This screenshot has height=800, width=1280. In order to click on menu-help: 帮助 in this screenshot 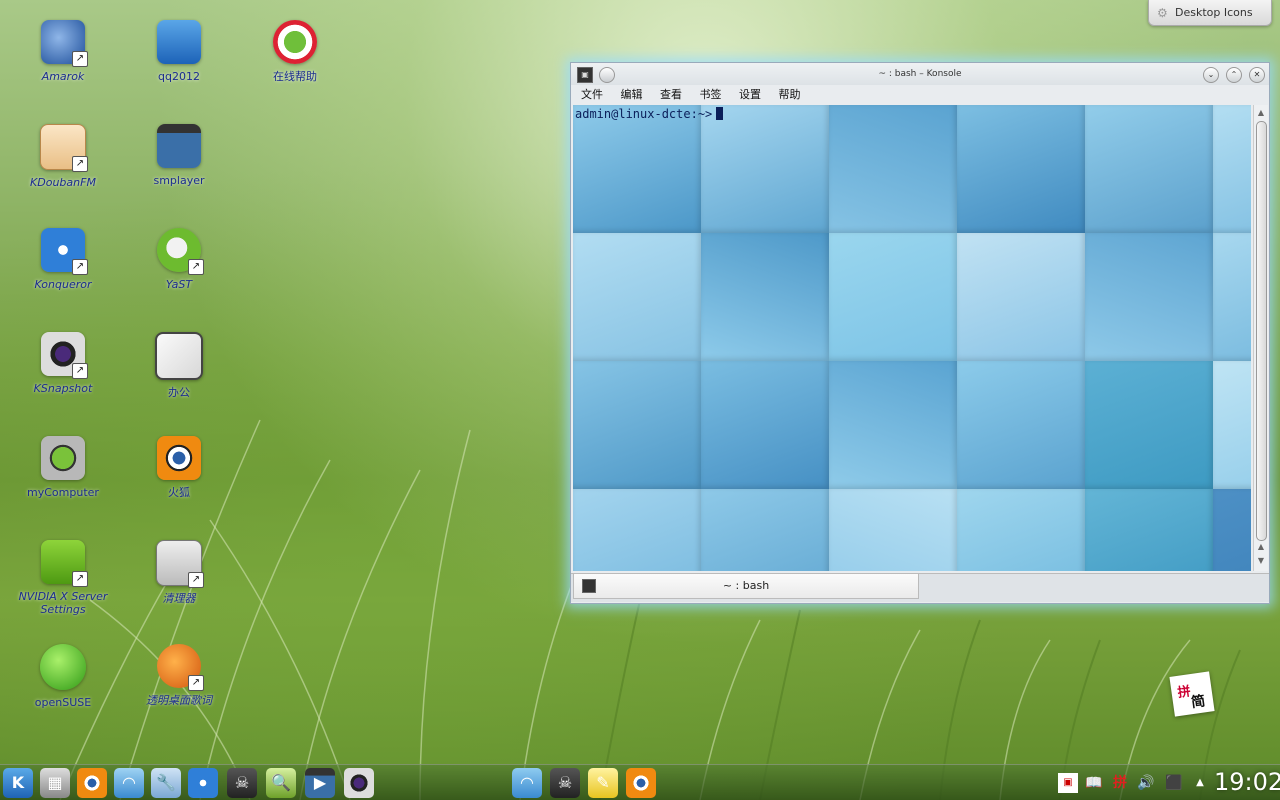, I will do `click(790, 95)`.